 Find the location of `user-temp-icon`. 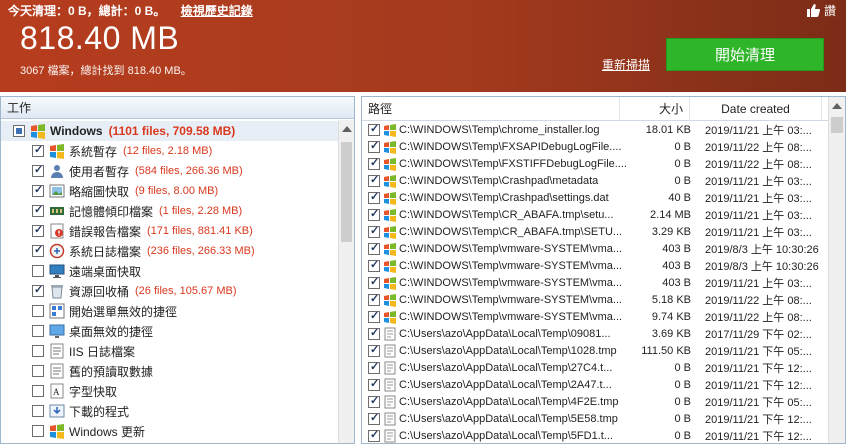

user-temp-icon is located at coordinates (57, 171).